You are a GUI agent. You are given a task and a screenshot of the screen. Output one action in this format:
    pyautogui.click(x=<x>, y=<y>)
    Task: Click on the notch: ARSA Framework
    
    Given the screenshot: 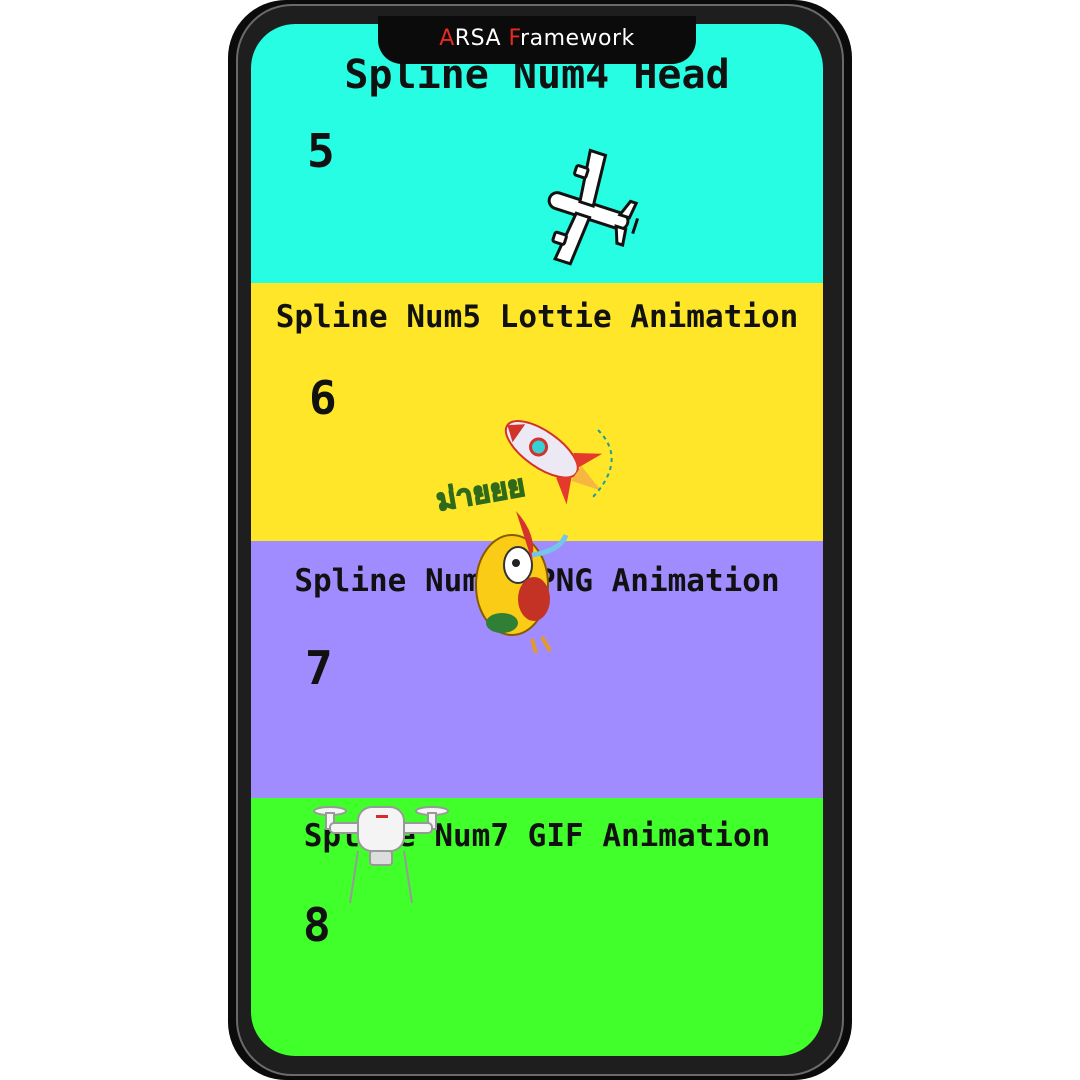 What is the action you would take?
    pyautogui.click(x=537, y=40)
    